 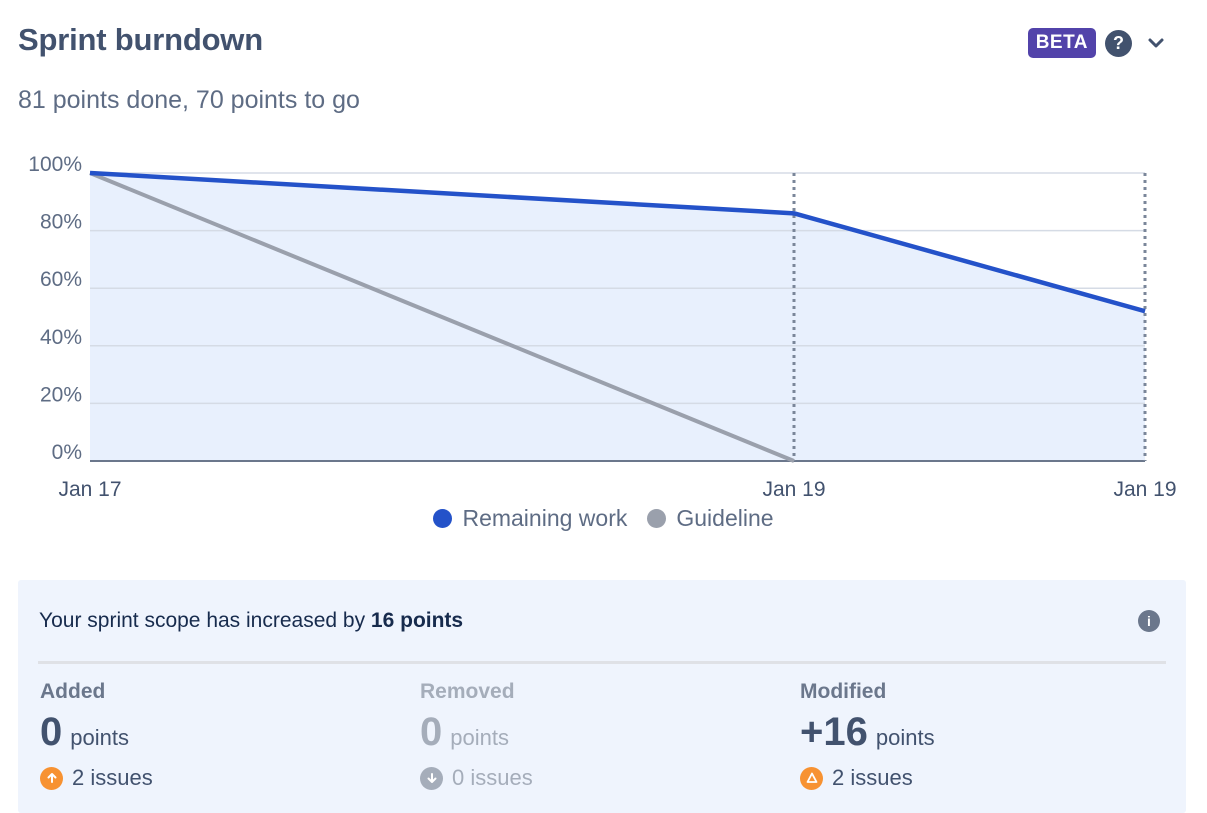 What do you see at coordinates (55, 164) in the screenshot?
I see `y-tick-label: 100%` at bounding box center [55, 164].